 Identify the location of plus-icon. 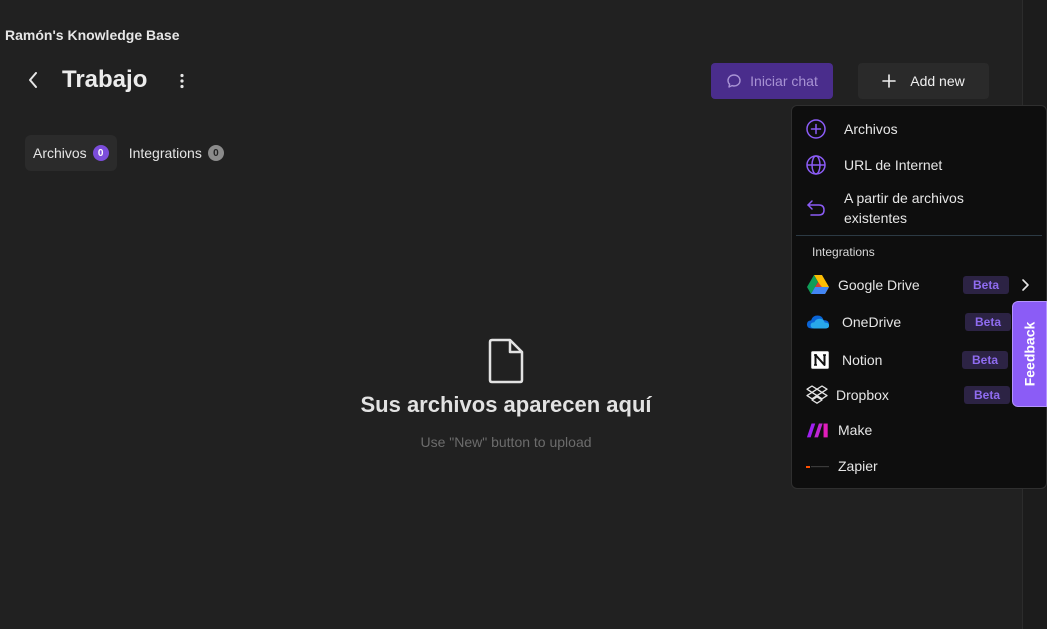
(889, 81).